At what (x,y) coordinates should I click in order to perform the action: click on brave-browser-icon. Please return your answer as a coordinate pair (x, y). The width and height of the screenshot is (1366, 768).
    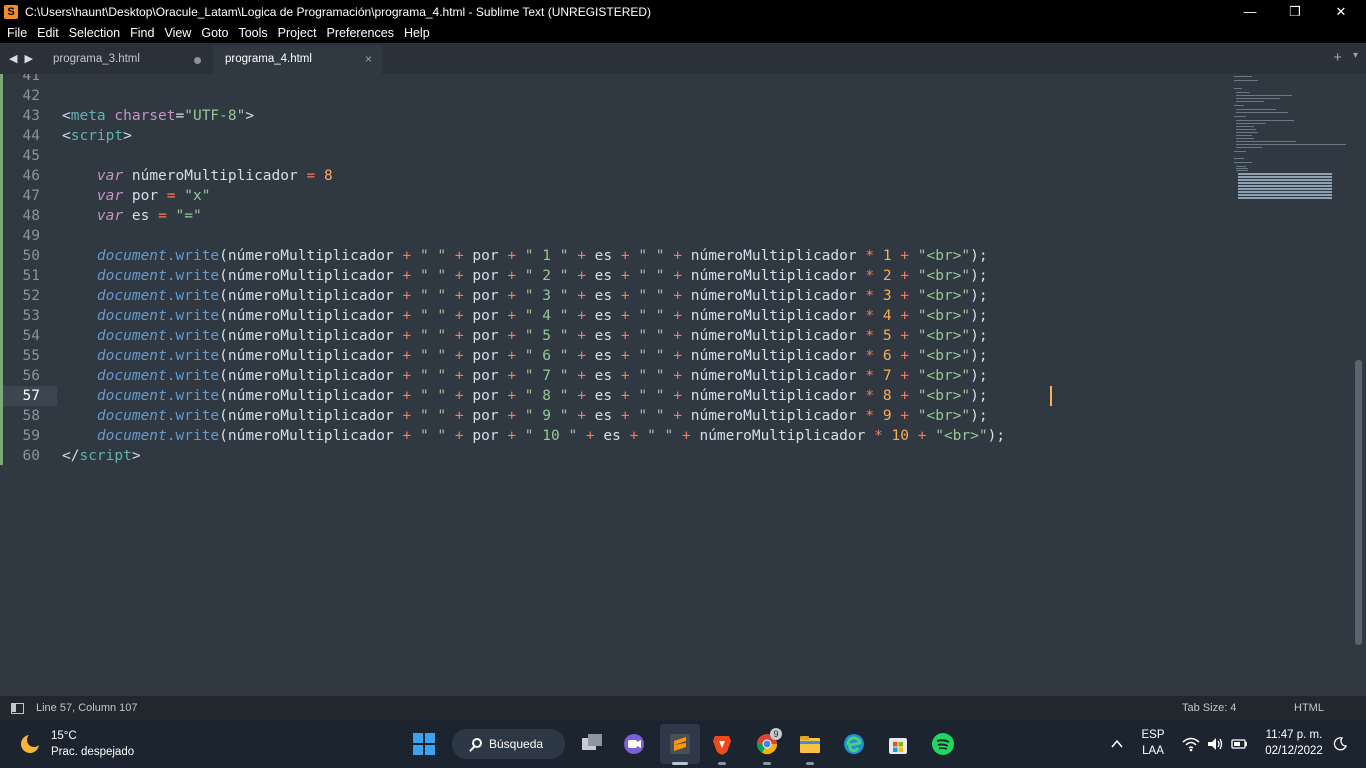
    Looking at the image, I should click on (722, 744).